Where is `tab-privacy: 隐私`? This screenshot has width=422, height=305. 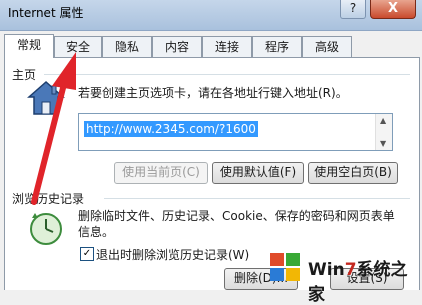
tab-privacy: 隐私 is located at coordinates (127, 46).